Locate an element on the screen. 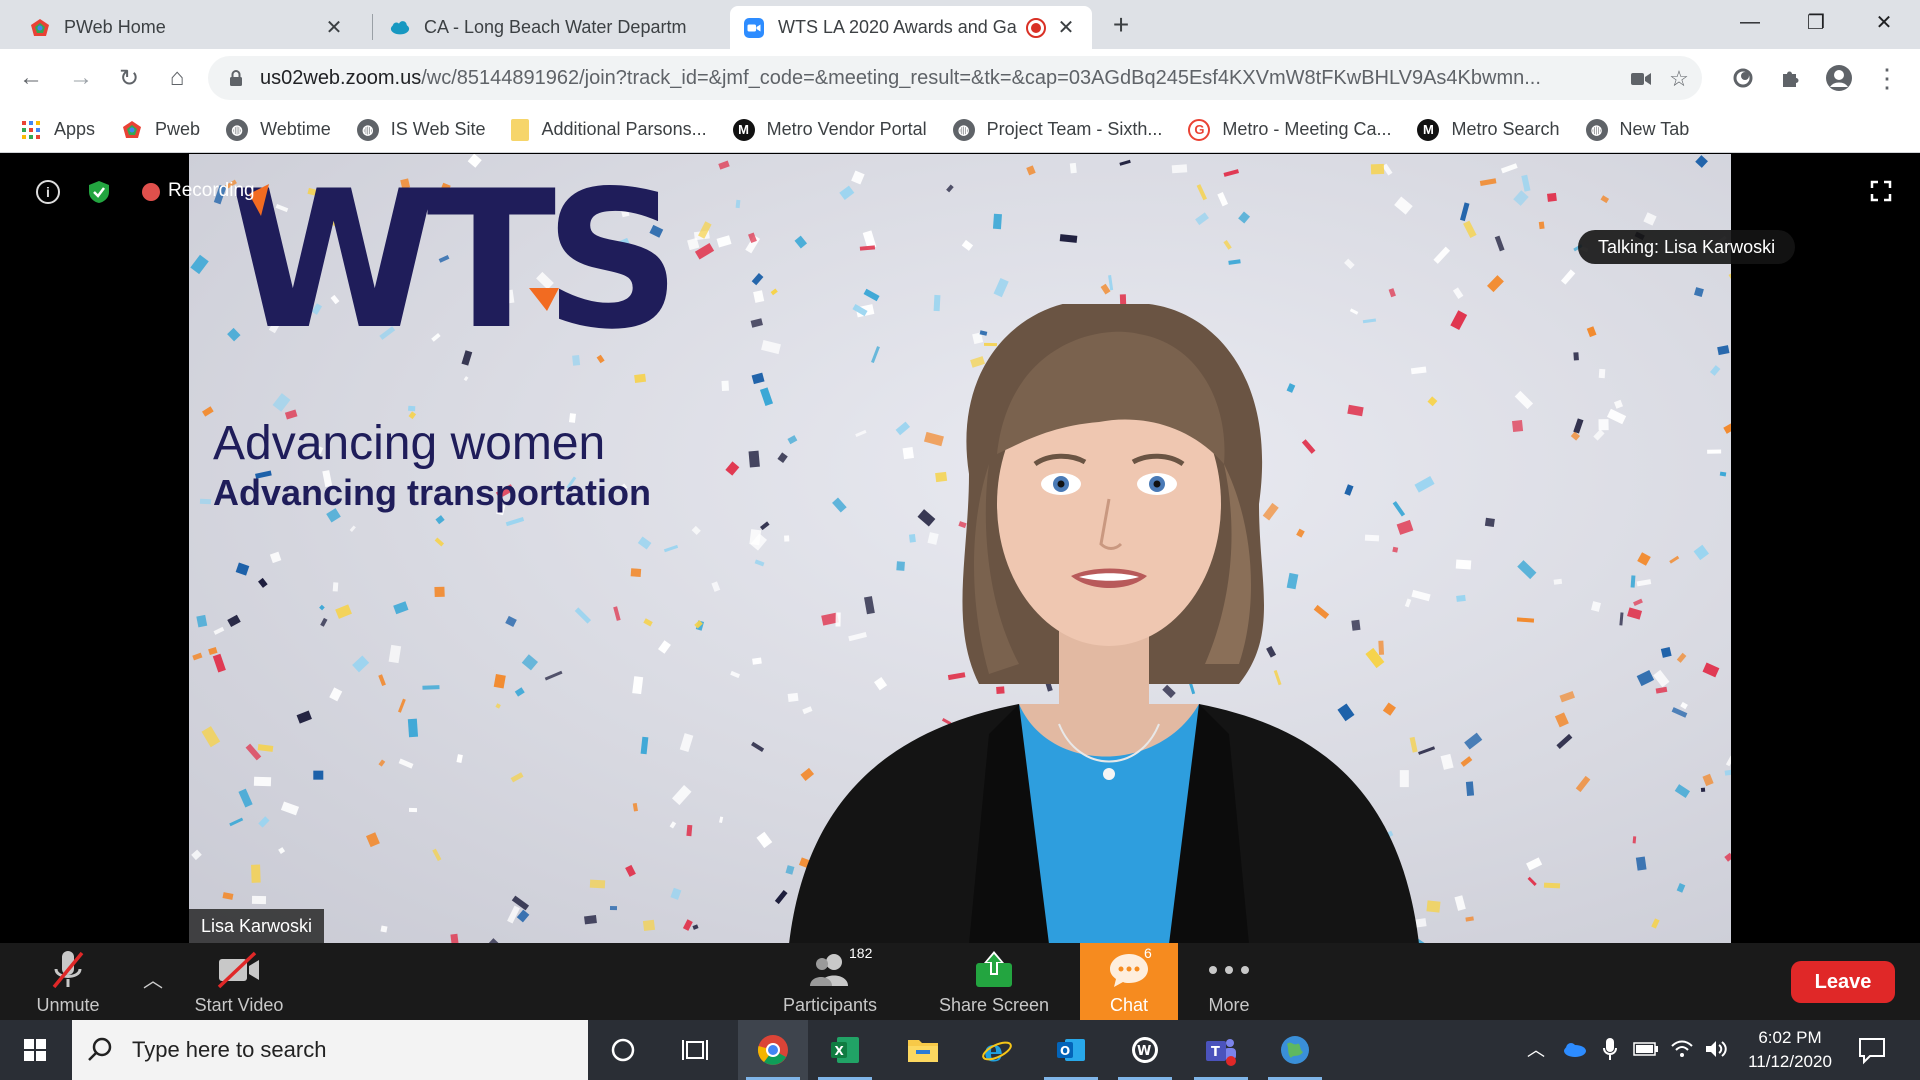 The width and height of the screenshot is (1920, 1080). tab-pweb-home: PWeb Home ✕ is located at coordinates (188, 27).